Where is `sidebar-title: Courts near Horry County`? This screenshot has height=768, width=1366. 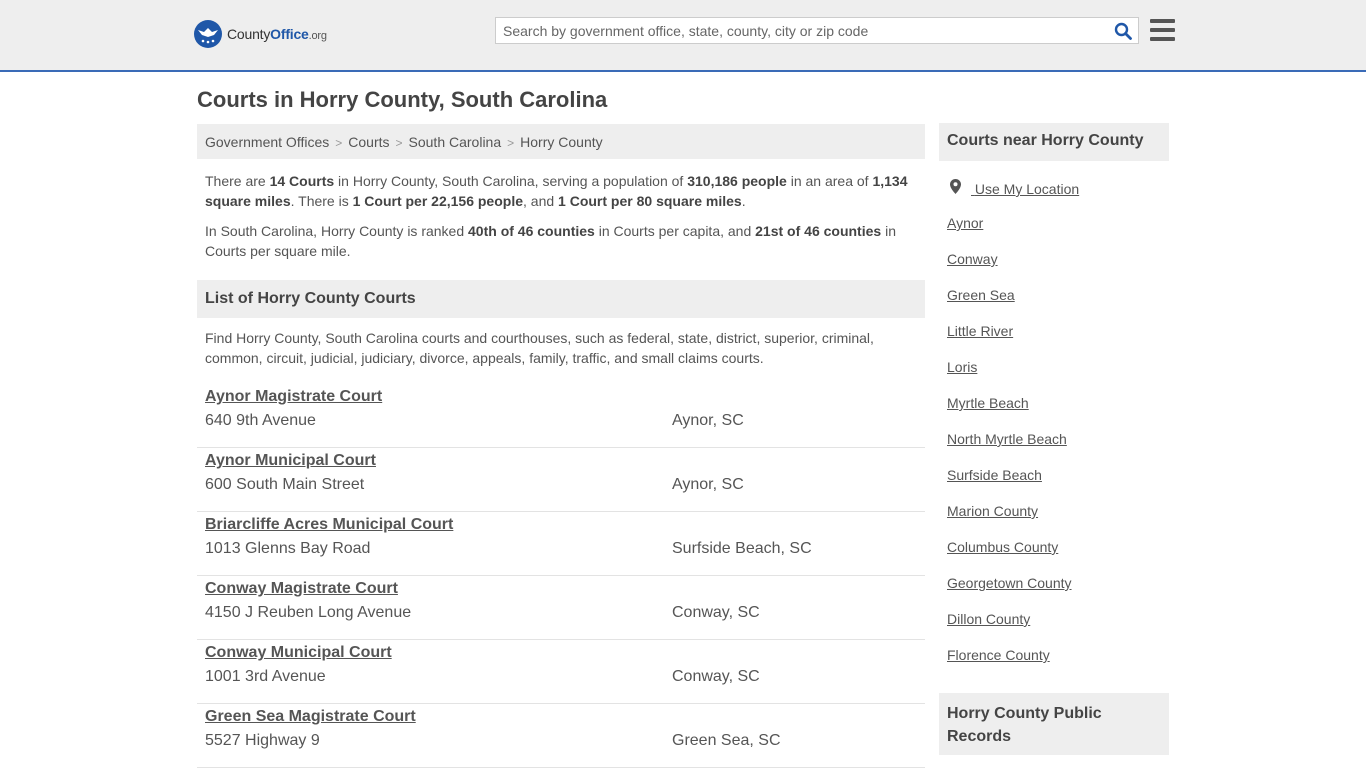 sidebar-title: Courts near Horry County is located at coordinates (1054, 142).